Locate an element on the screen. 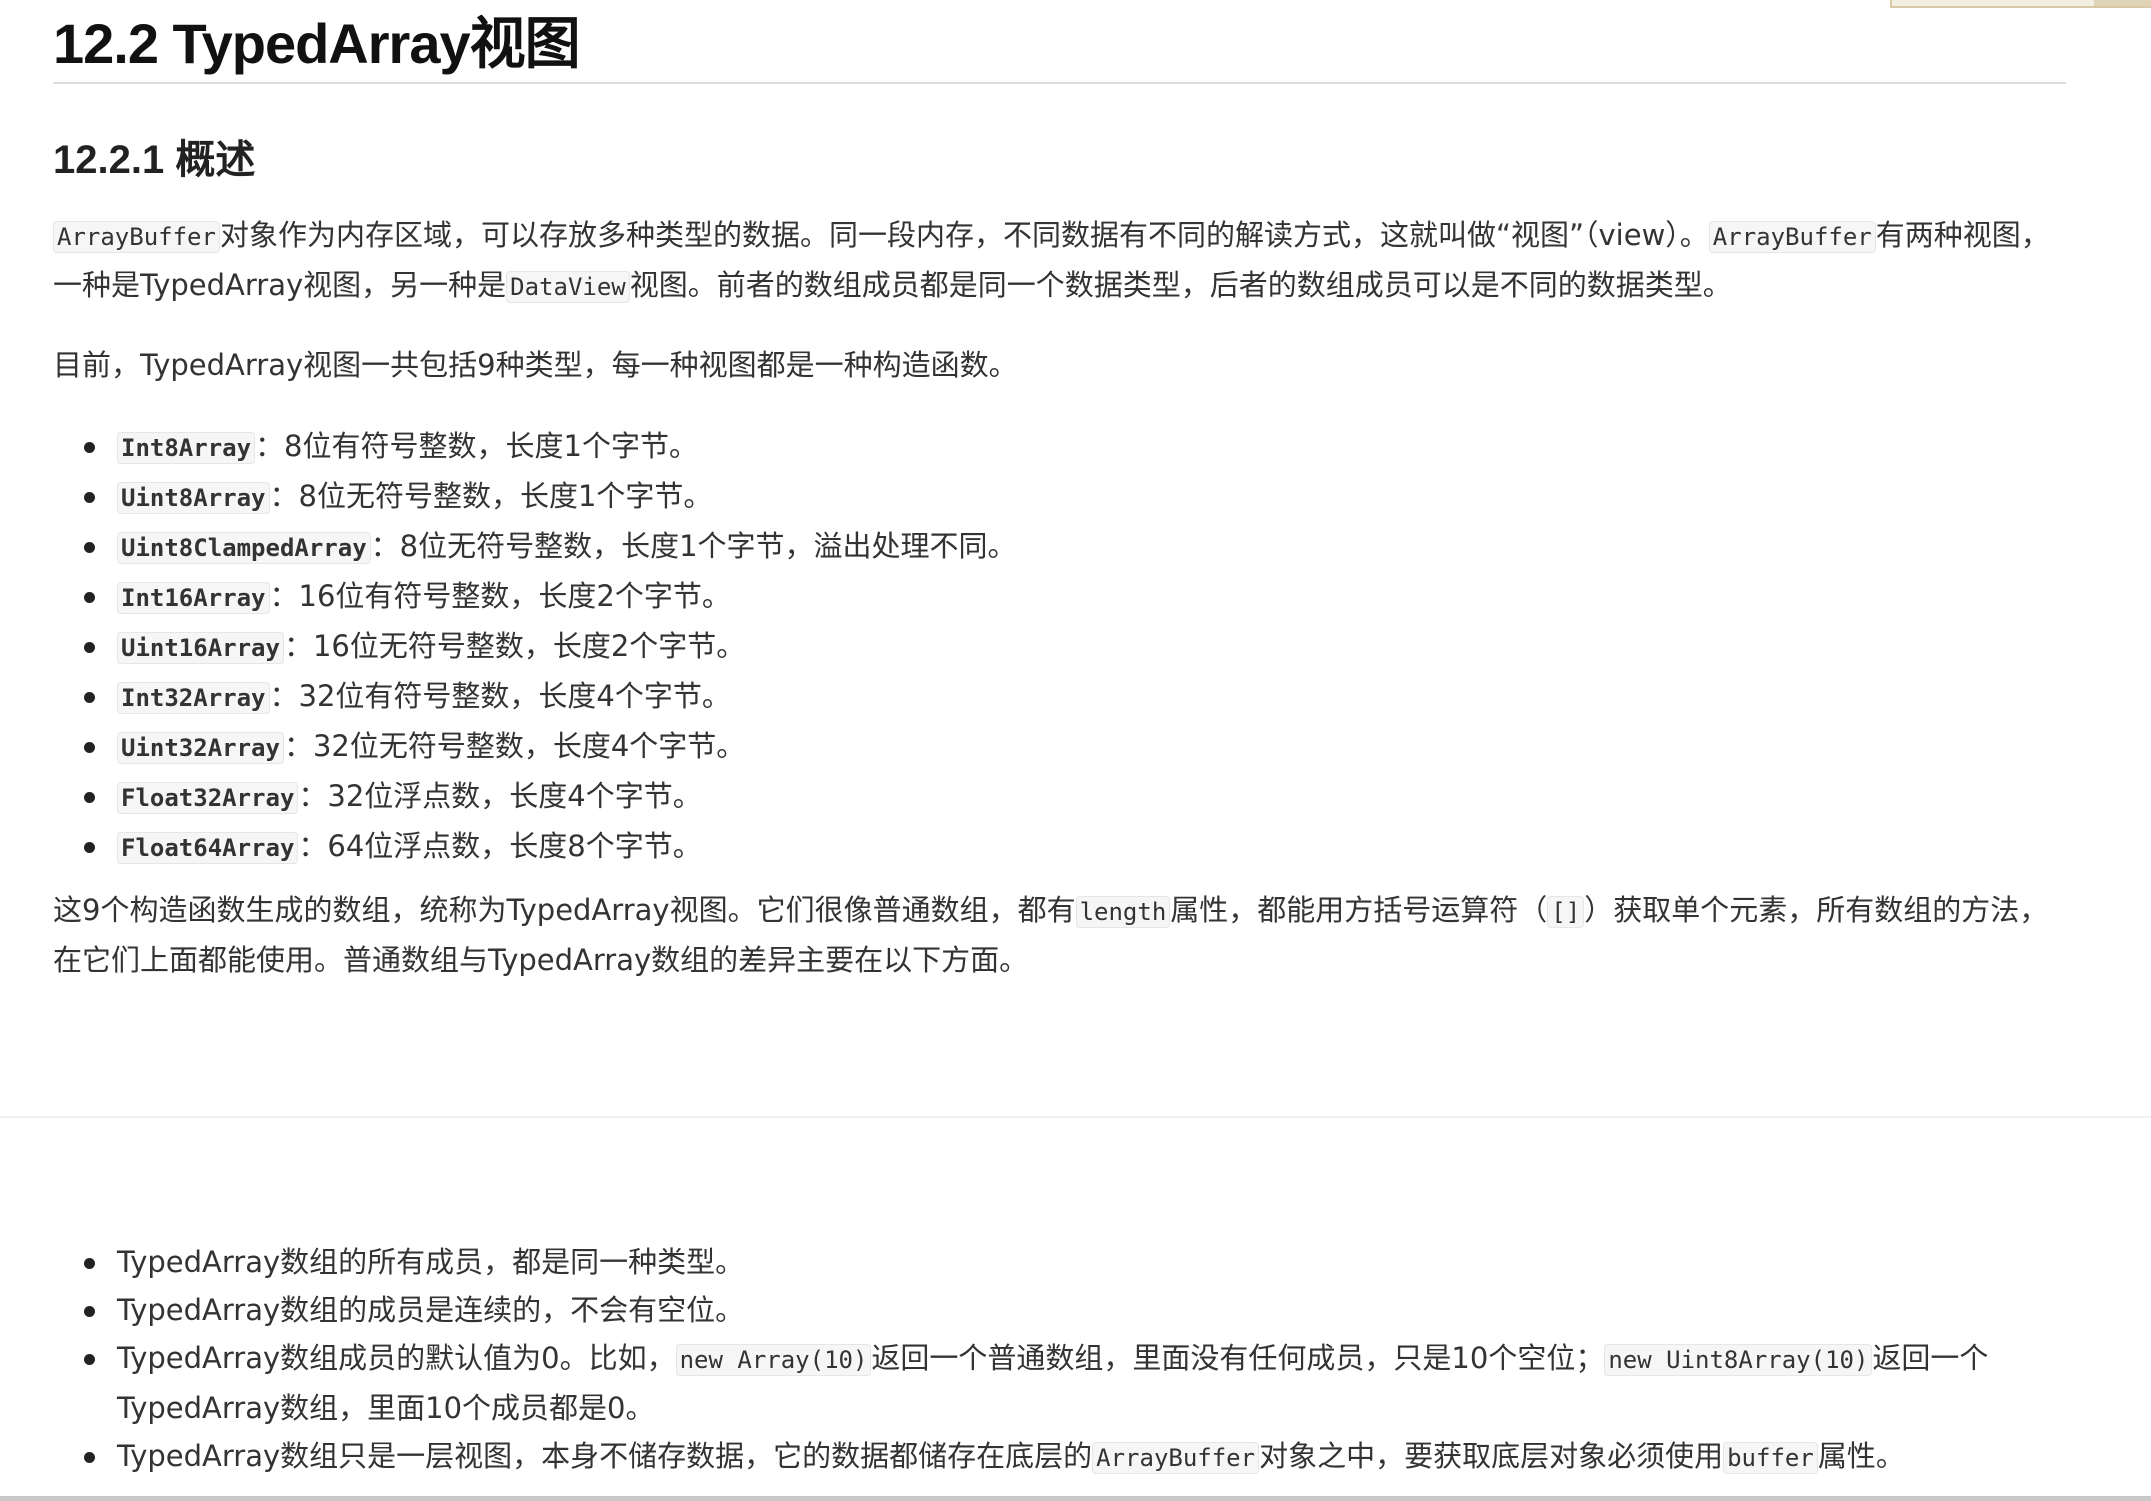 Image resolution: width=2151 pixels, height=1501 pixels. text-run: ：32位浮点数，长度4个字节。 is located at coordinates (500, 796).